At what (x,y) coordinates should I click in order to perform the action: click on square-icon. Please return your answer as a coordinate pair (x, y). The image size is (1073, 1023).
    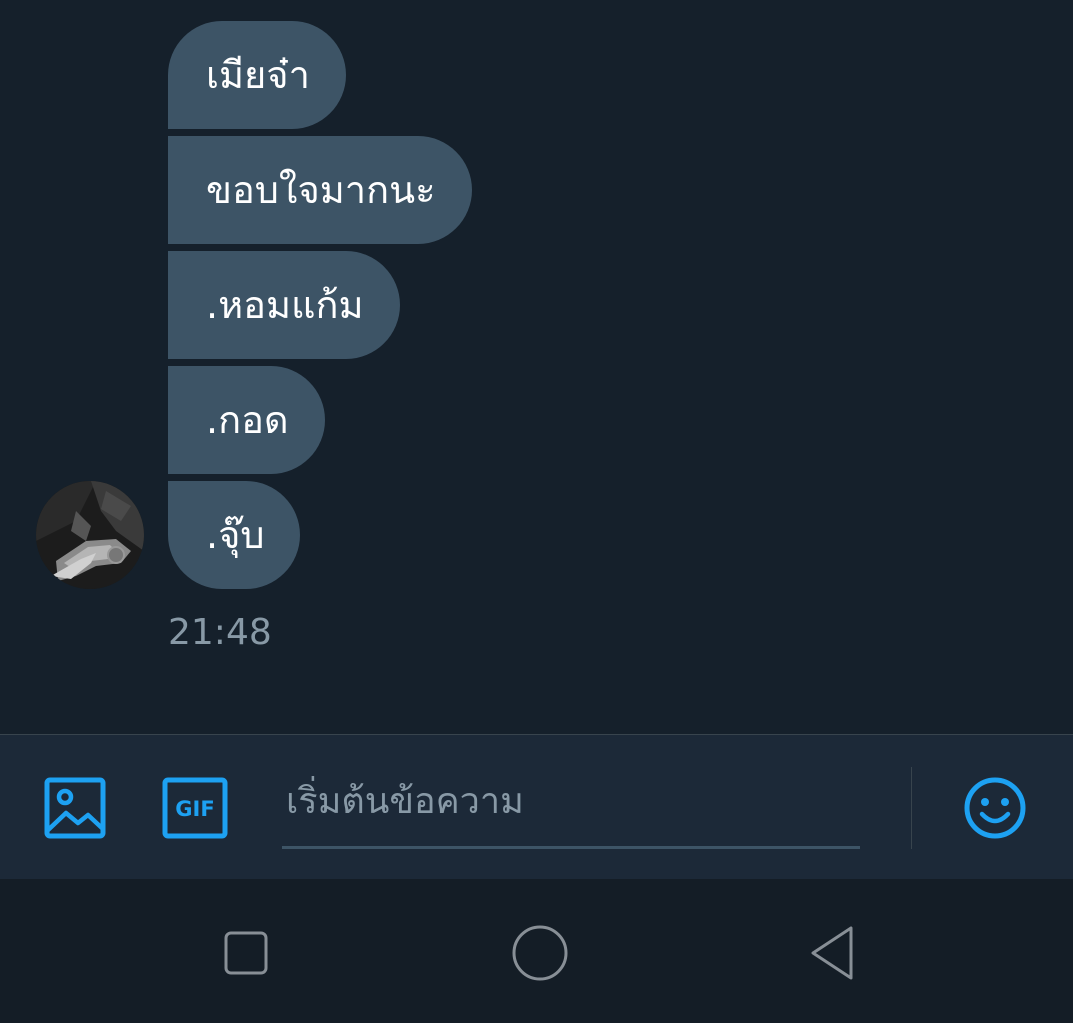
    Looking at the image, I should click on (246, 953).